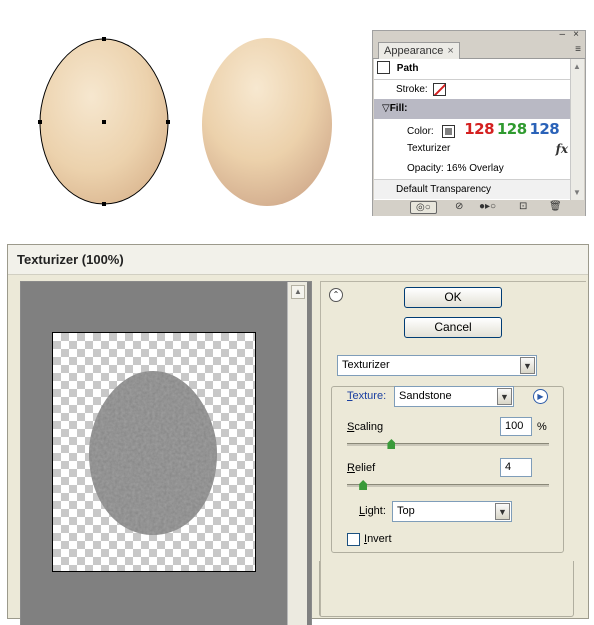  Describe the element at coordinates (336, 295) in the screenshot. I see `collapse-preview-icon: ⌃` at that location.